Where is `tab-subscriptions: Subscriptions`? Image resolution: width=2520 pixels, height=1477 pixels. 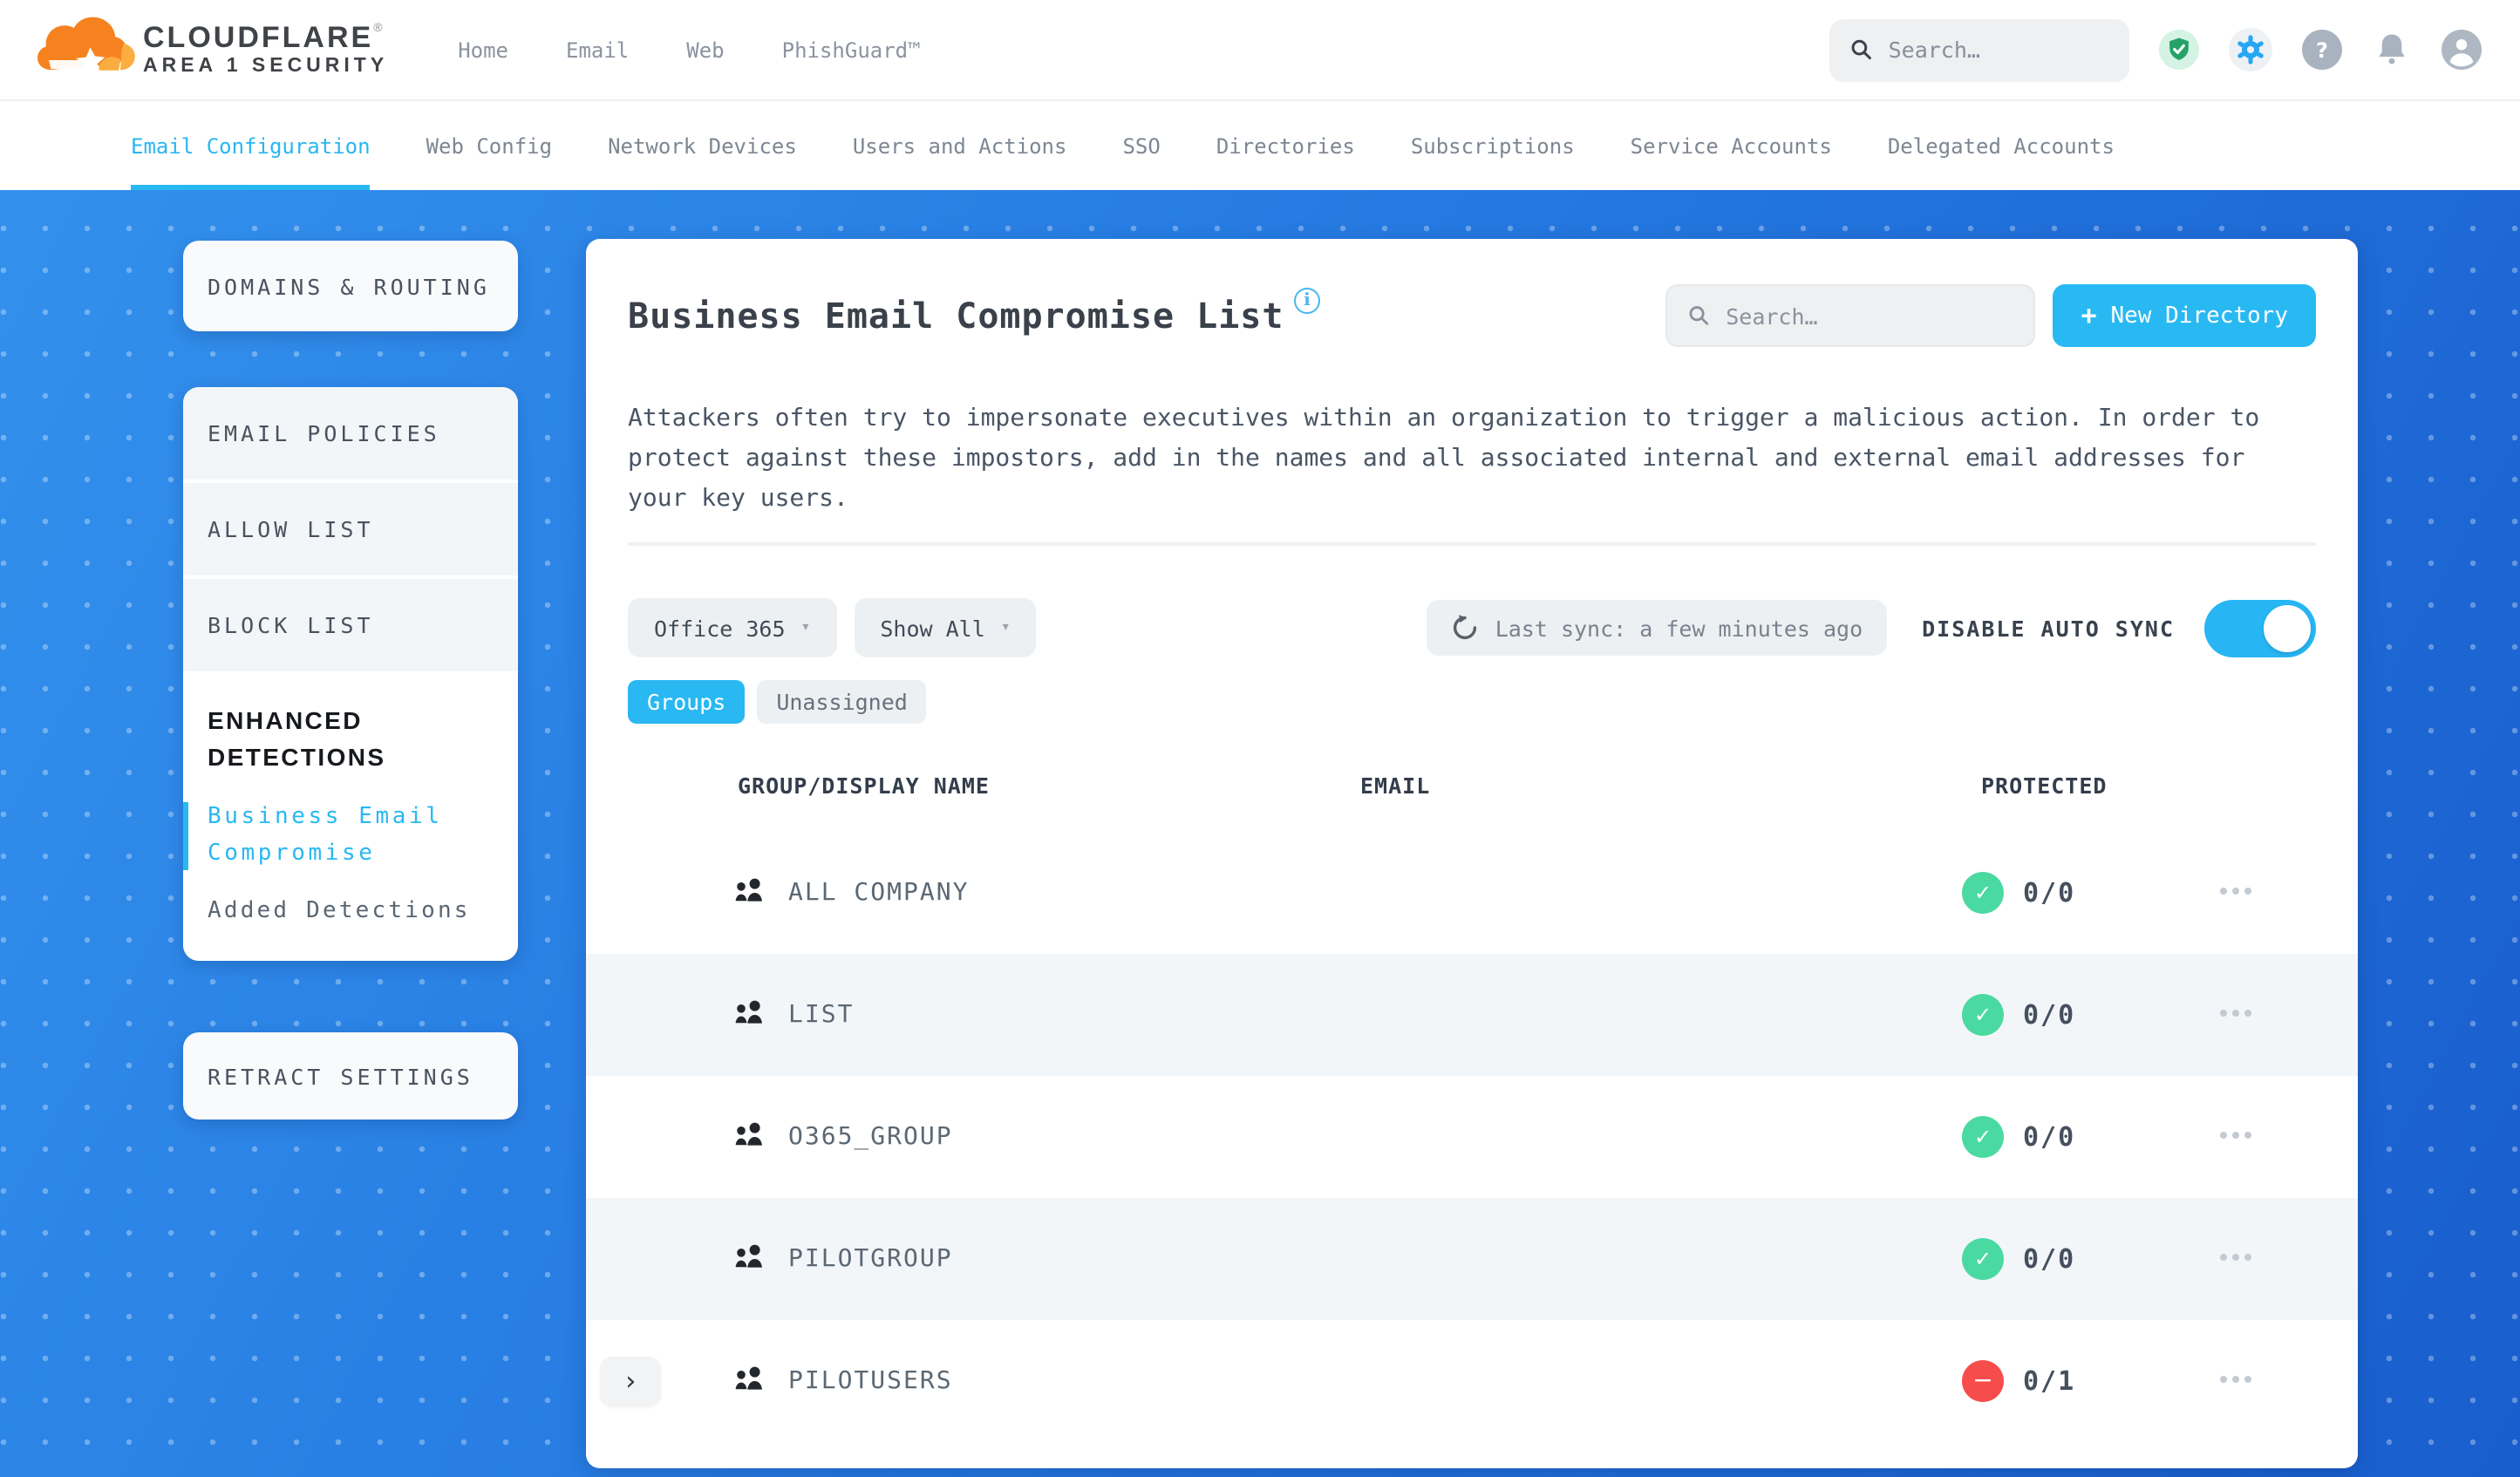 tab-subscriptions: Subscriptions is located at coordinates (1493, 145).